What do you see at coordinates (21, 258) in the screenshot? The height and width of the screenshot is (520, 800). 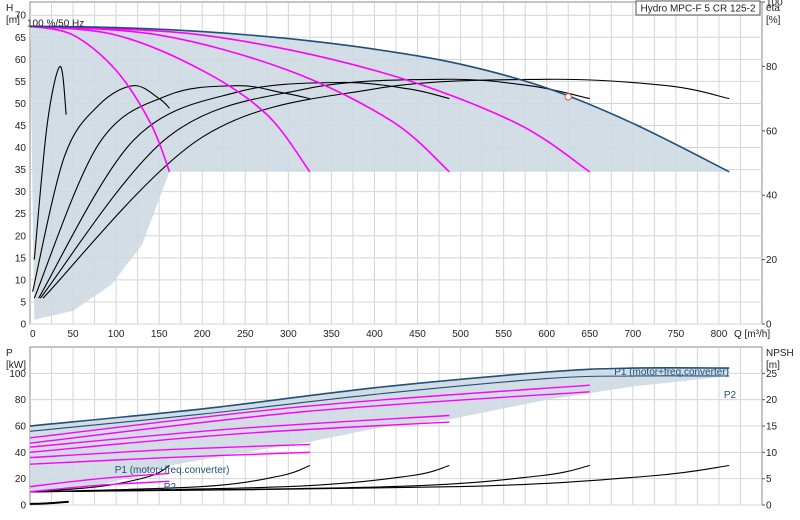 I see `y-tick-label: 15` at bounding box center [21, 258].